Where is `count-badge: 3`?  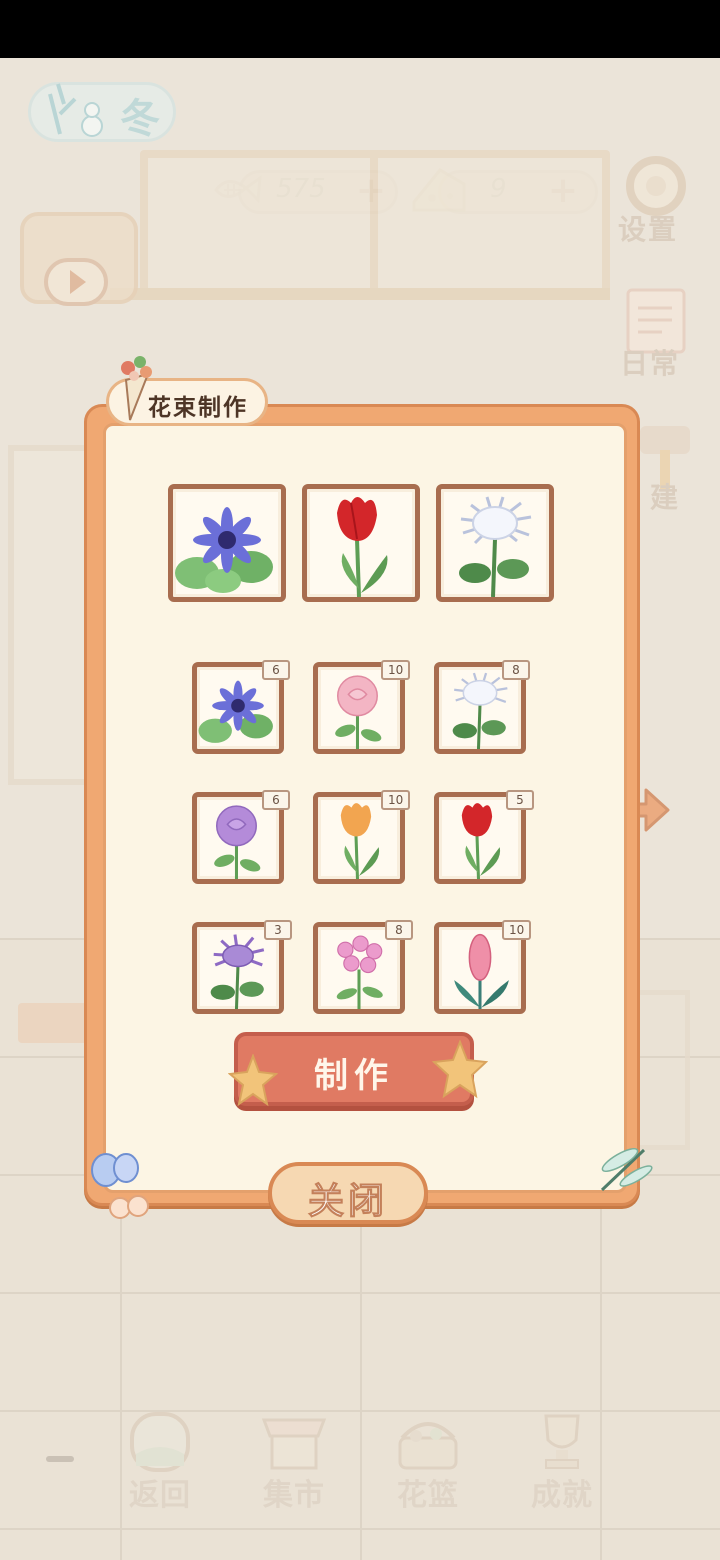 count-badge: 3 is located at coordinates (278, 930).